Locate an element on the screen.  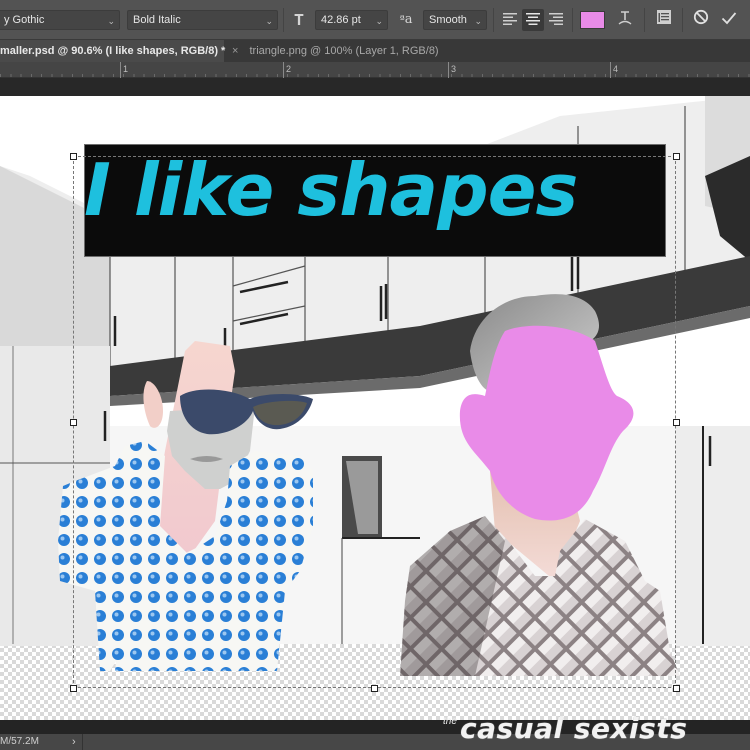
warp-text-icon is located at coordinates (625, 20).